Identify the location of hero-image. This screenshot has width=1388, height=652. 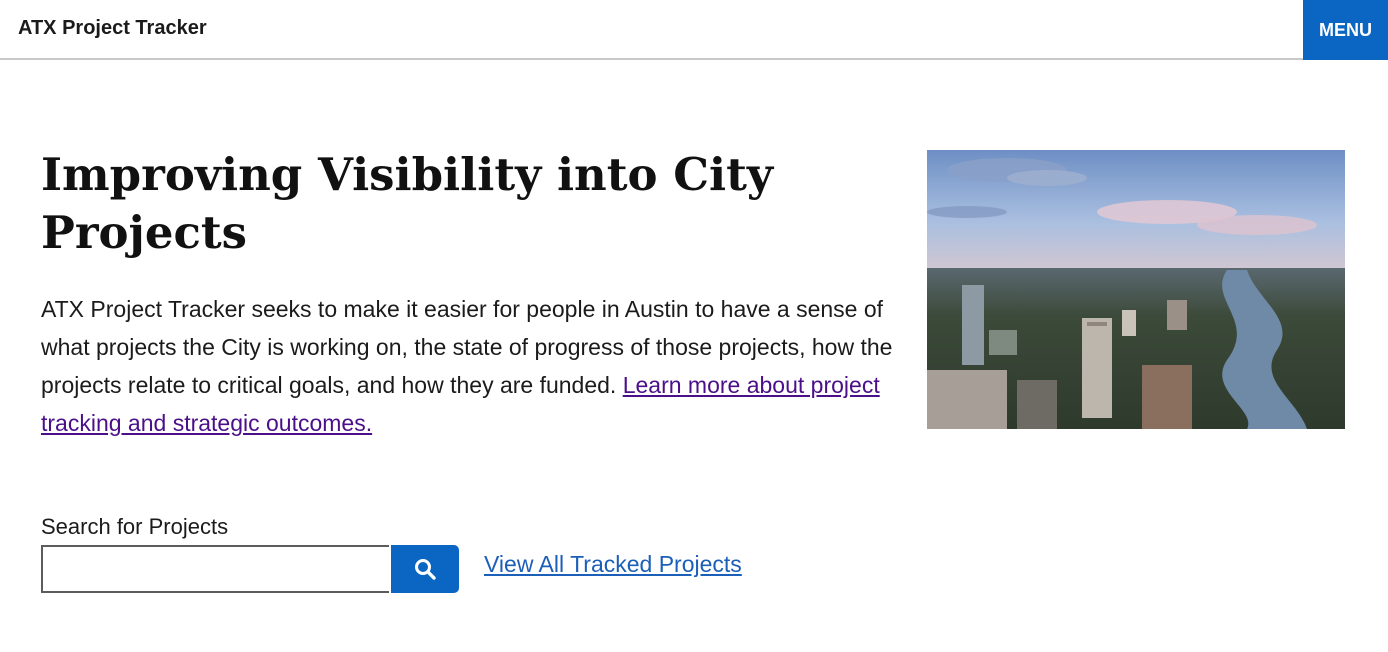
(1136, 289).